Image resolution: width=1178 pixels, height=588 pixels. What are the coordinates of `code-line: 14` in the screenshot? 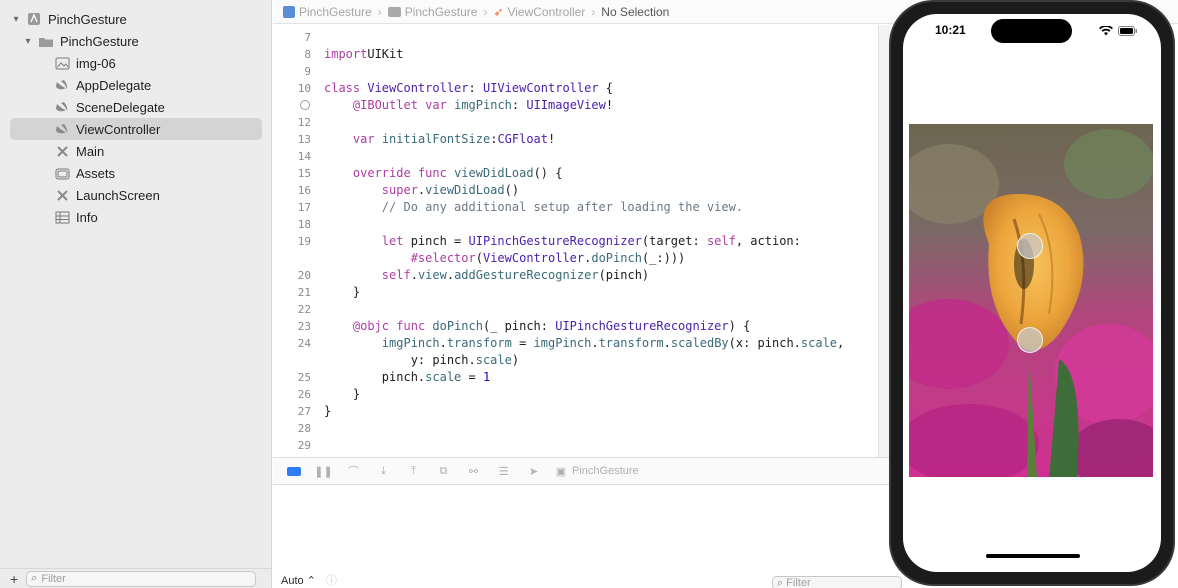 It's located at (573, 156).